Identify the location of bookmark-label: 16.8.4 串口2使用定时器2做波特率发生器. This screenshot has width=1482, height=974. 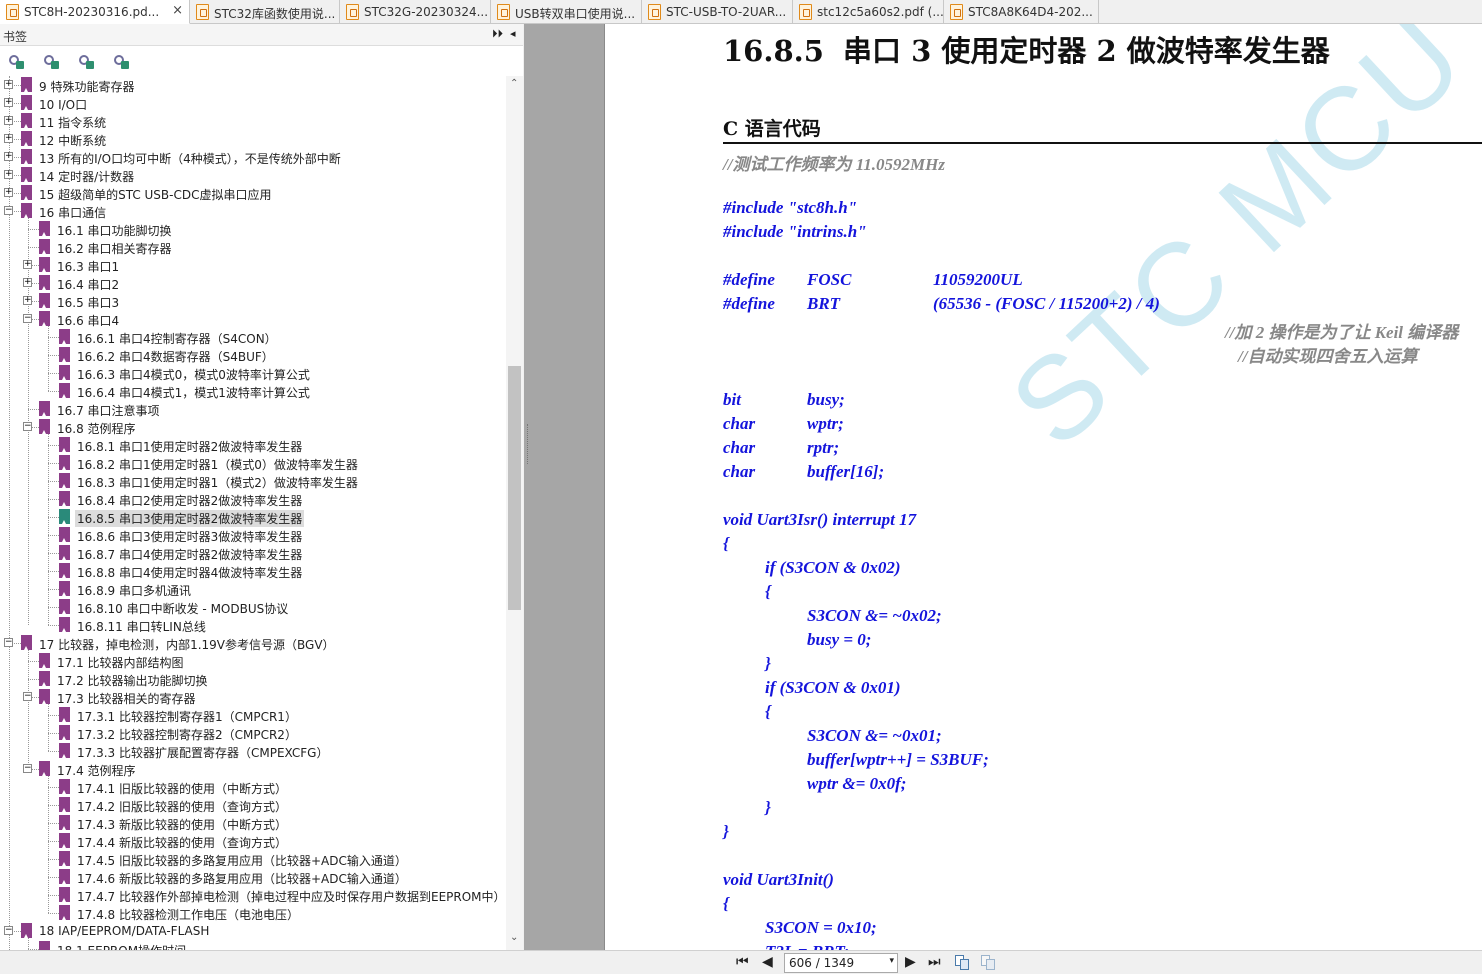
(189, 500).